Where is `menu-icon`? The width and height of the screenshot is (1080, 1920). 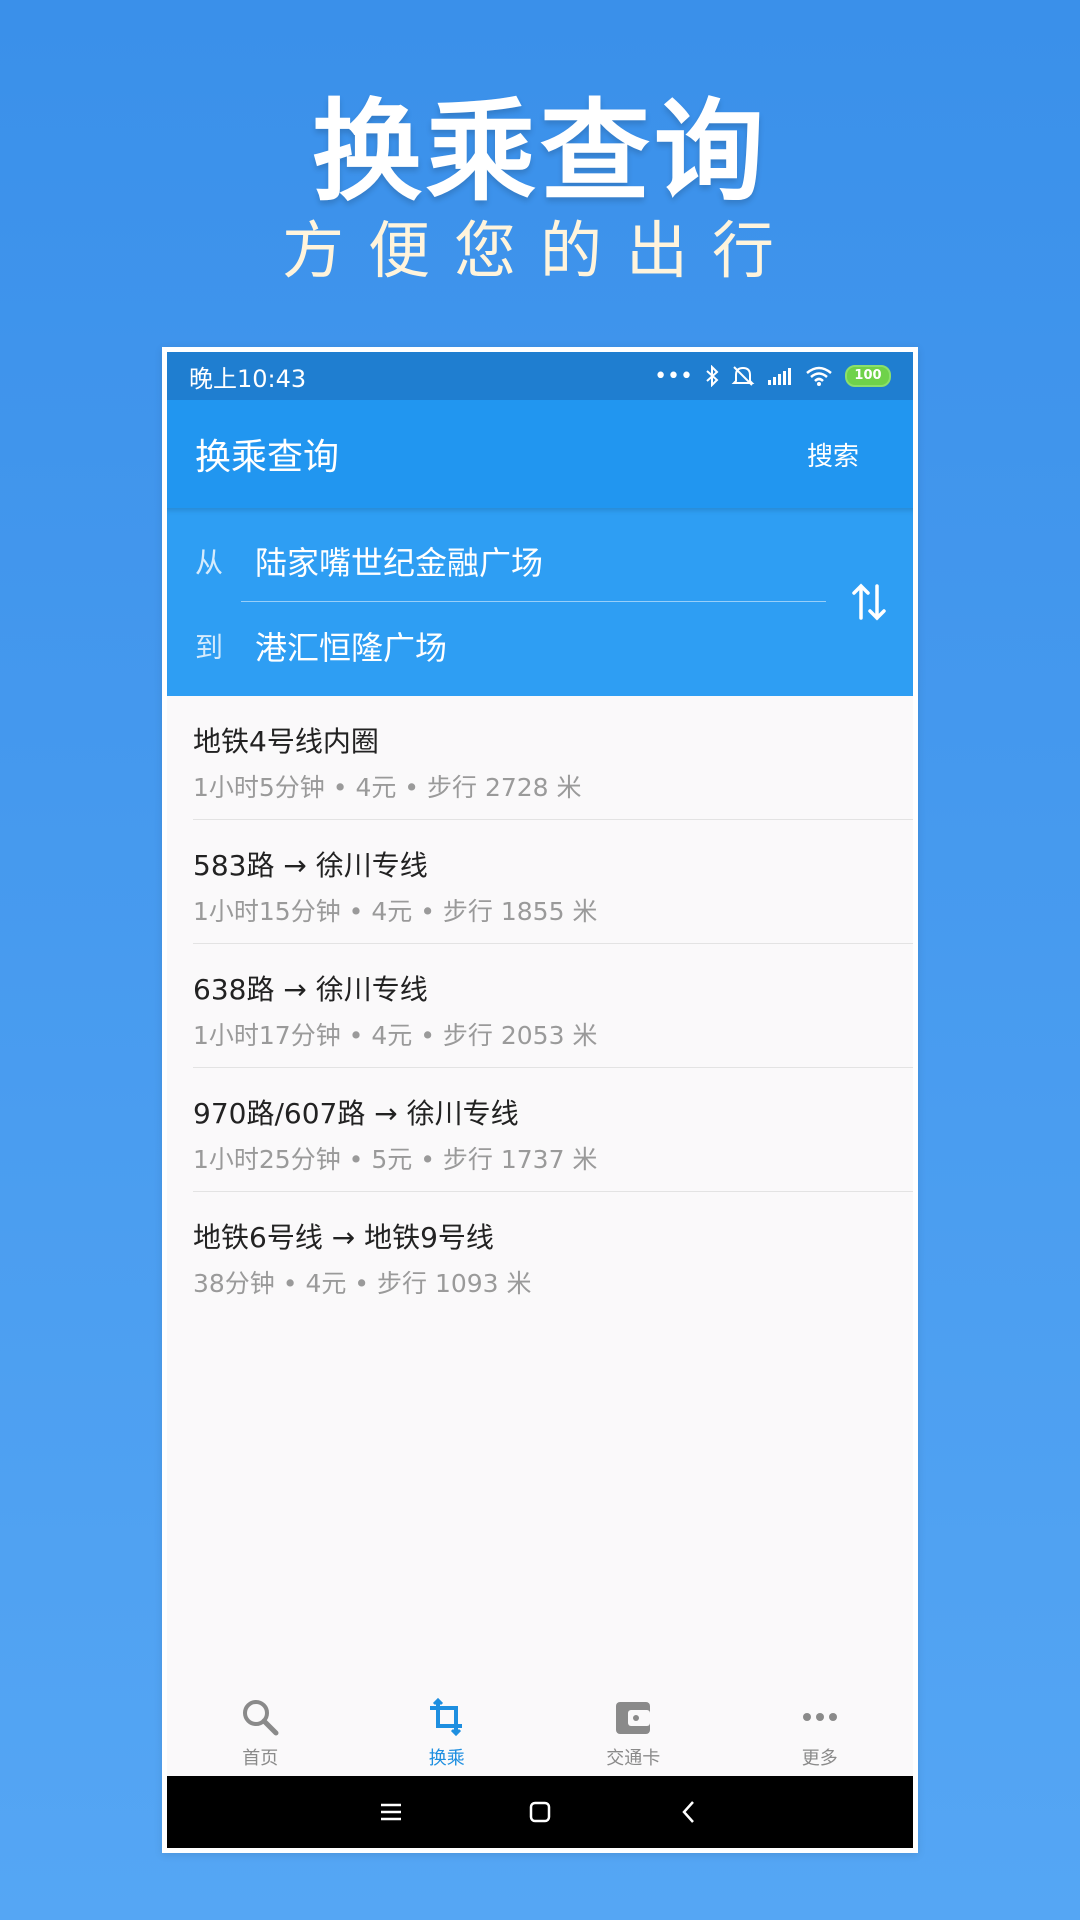
menu-icon is located at coordinates (391, 1812).